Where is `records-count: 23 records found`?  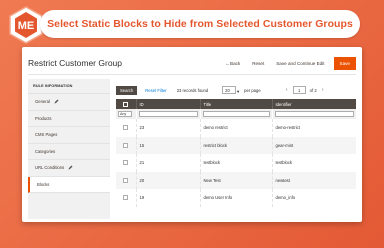
records-count: 23 records found is located at coordinates (192, 90).